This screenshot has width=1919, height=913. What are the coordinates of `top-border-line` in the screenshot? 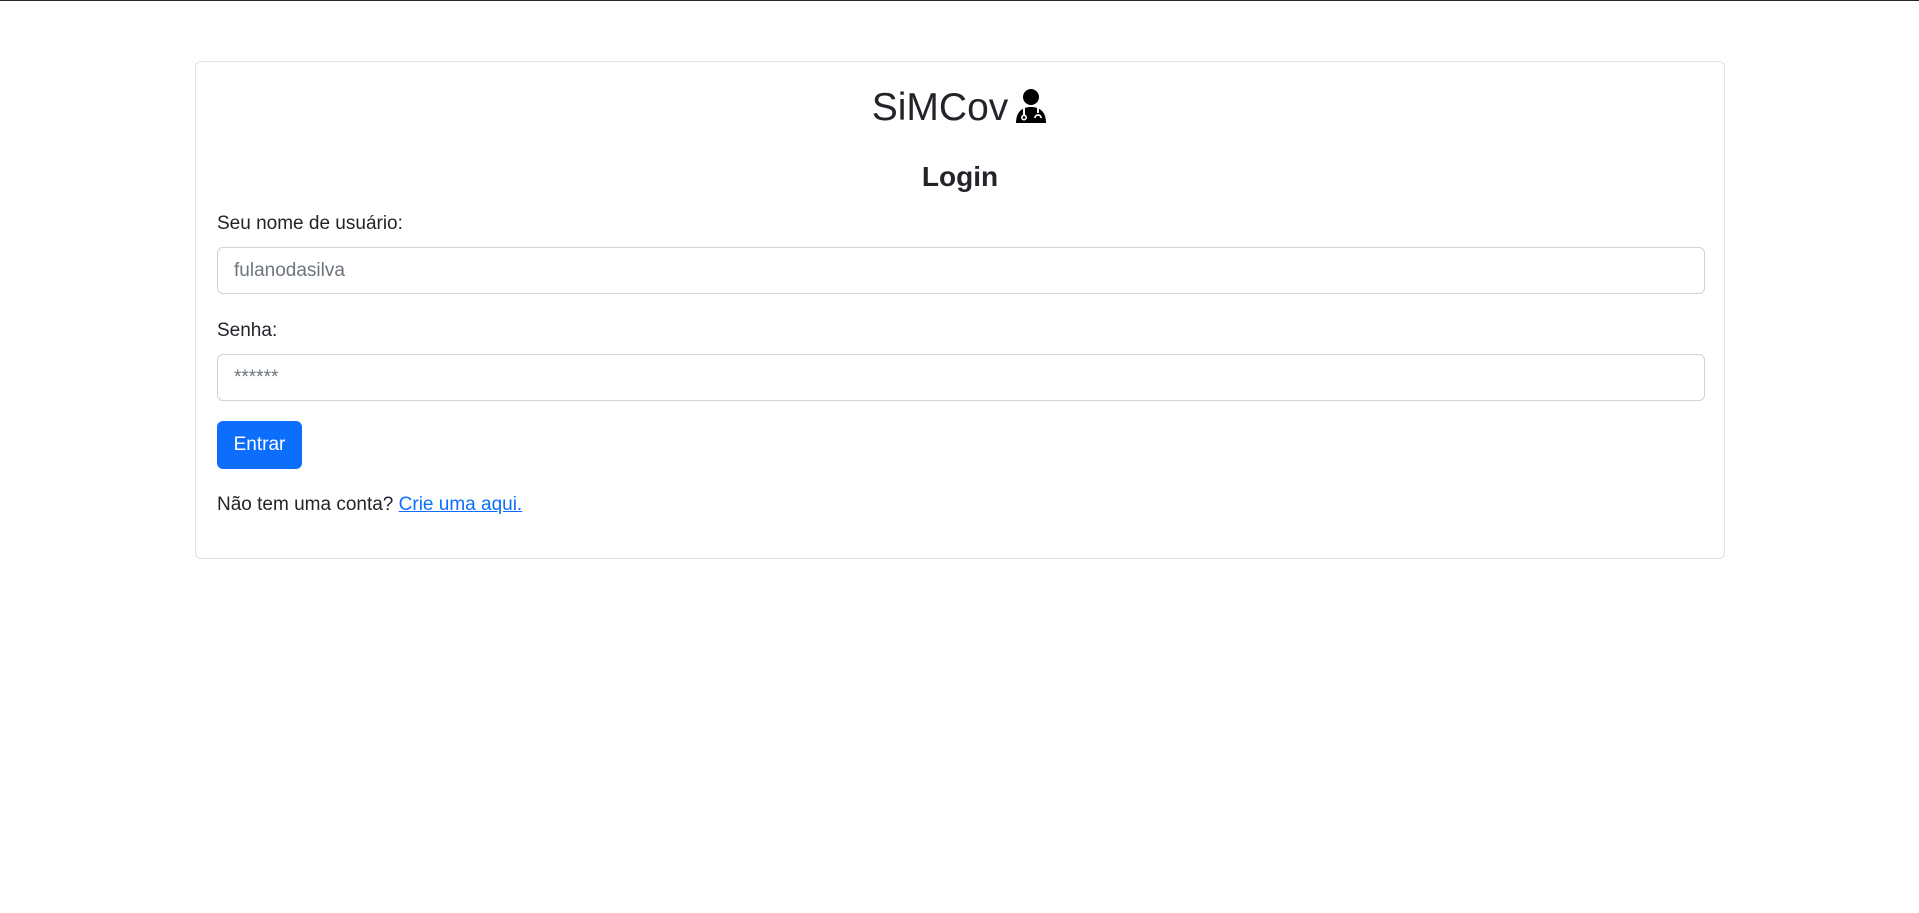 It's located at (959, 0).